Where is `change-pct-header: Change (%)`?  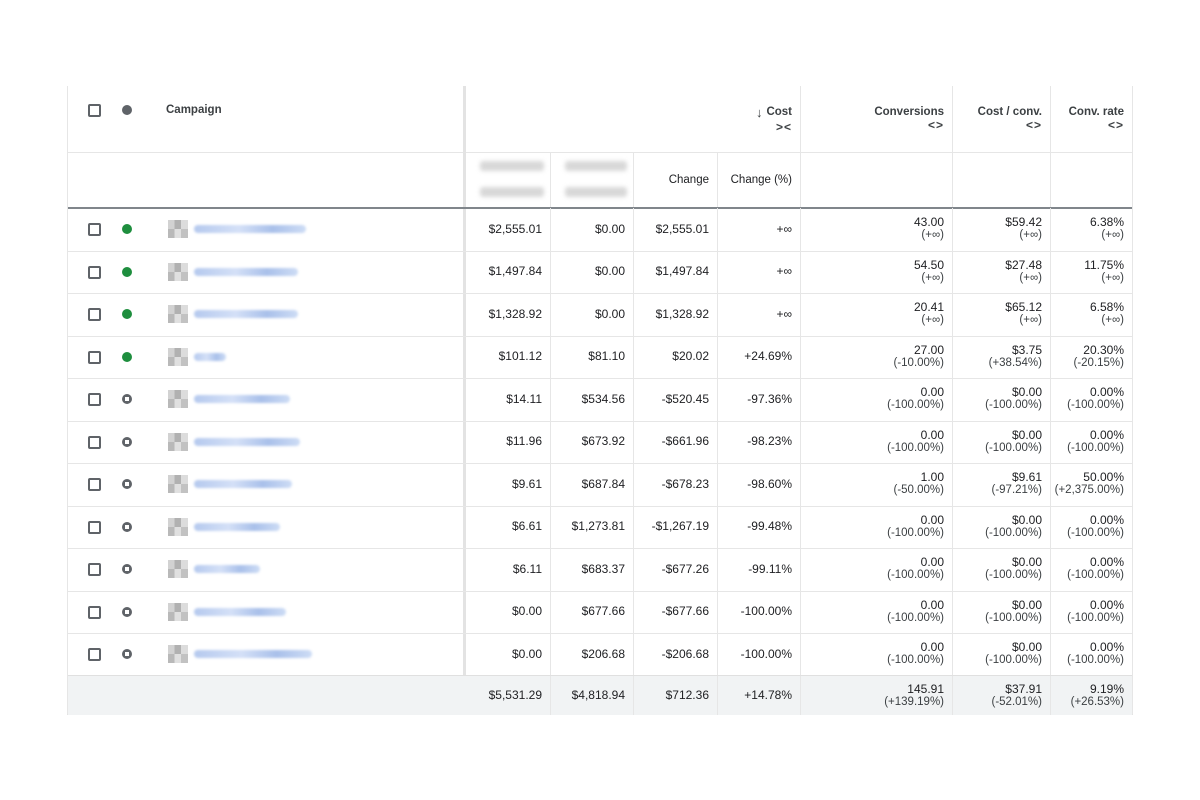
change-pct-header: Change (%) is located at coordinates (759, 179).